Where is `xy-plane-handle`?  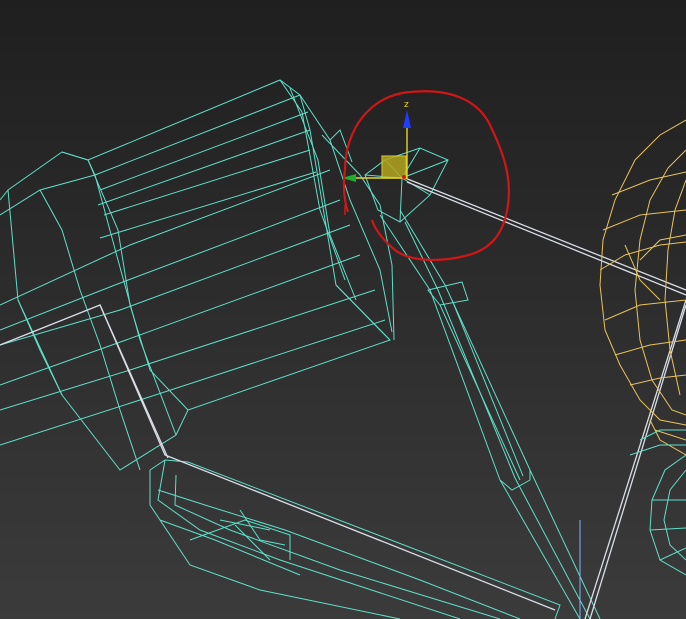
xy-plane-handle is located at coordinates (394, 167).